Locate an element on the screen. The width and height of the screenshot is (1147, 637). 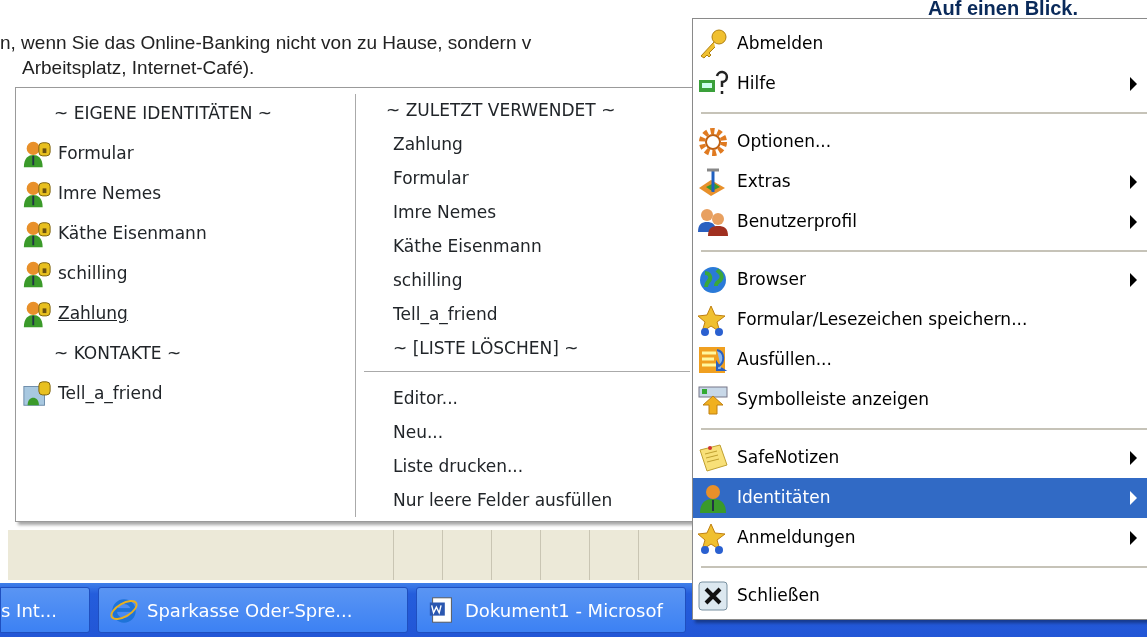
close-icon is located at coordinates (713, 596).